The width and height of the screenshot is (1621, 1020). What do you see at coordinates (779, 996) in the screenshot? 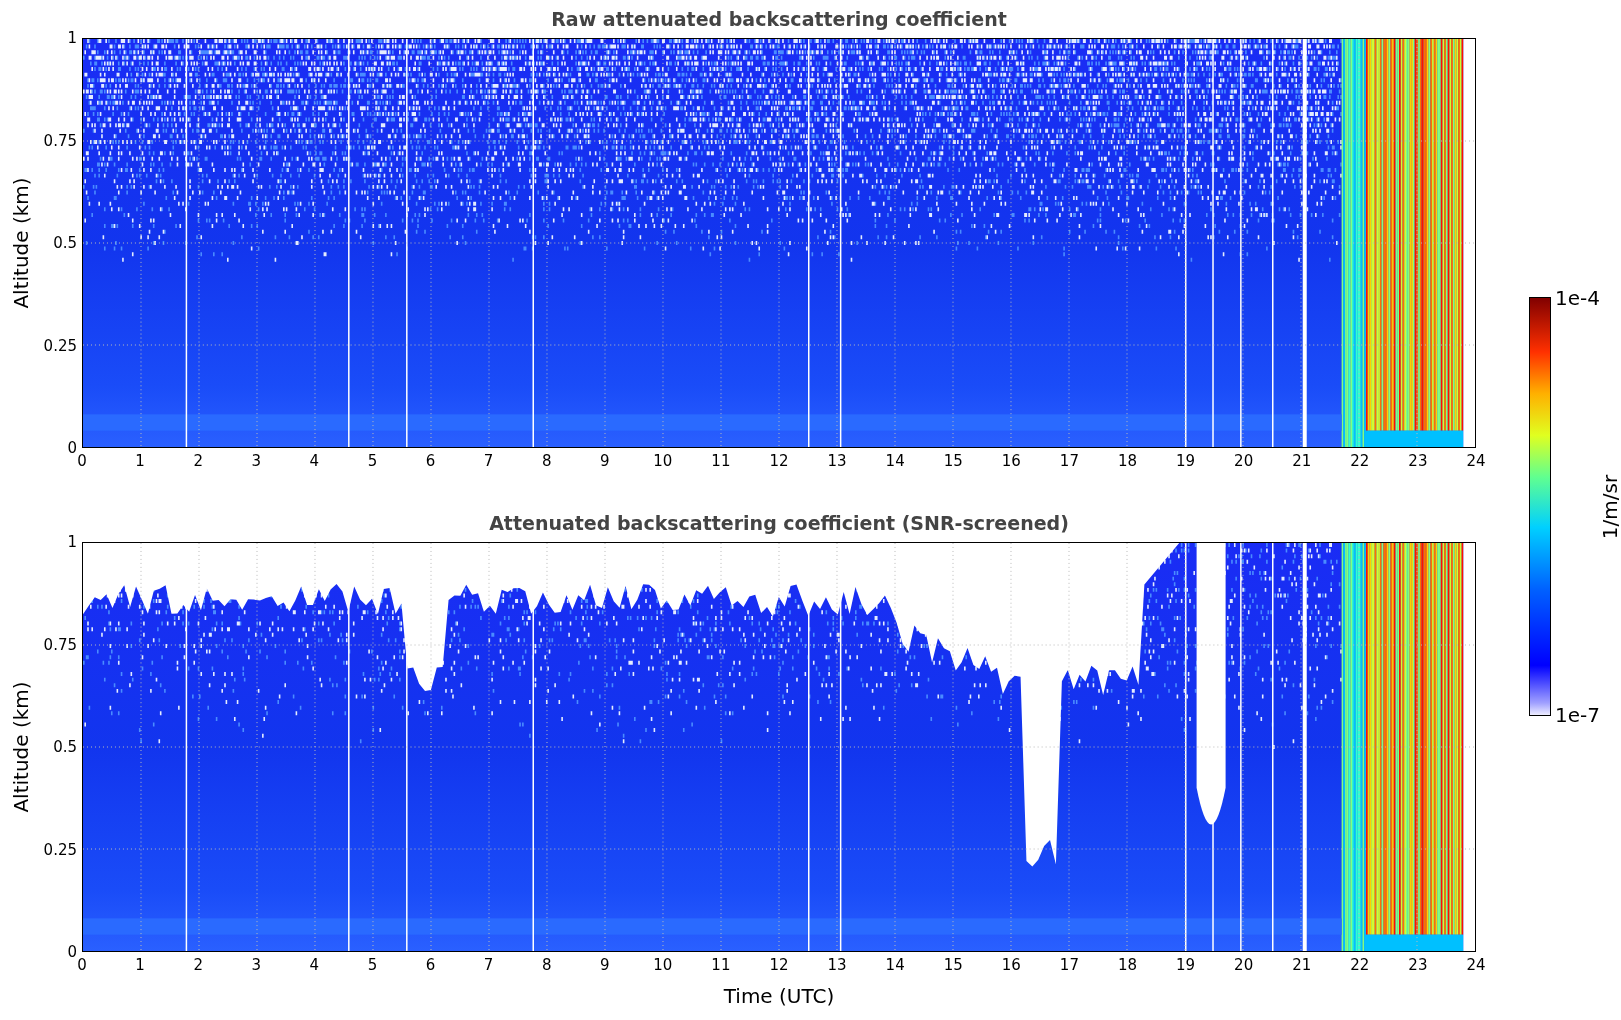
I see `axis-label: Time (UTC)` at bounding box center [779, 996].